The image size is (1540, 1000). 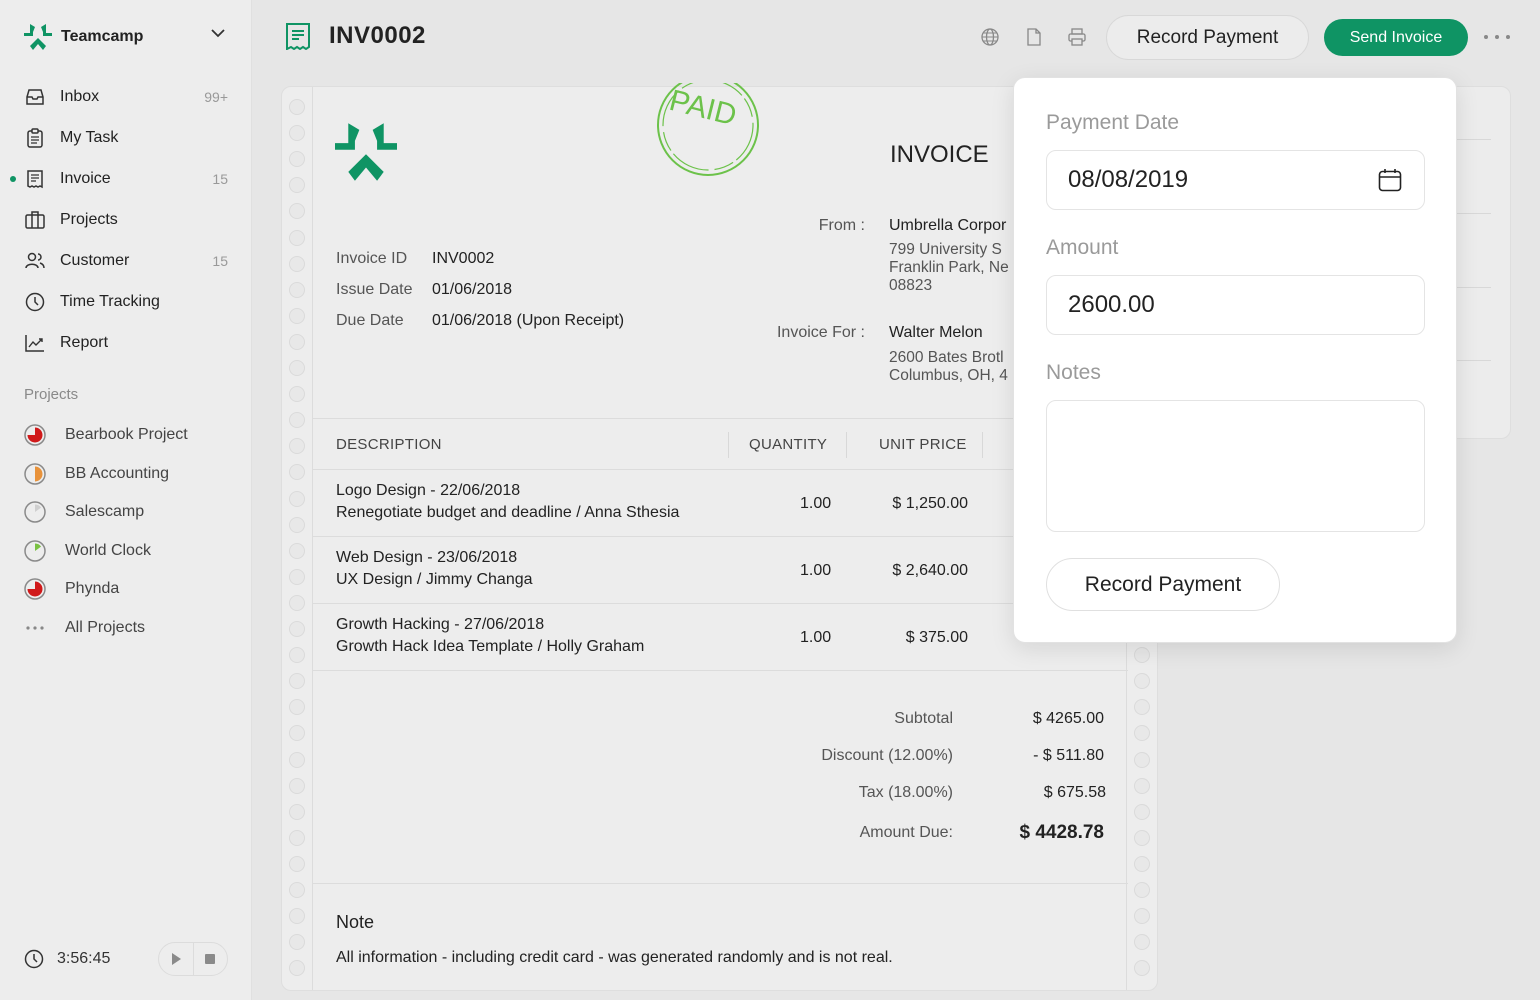 I want to click on sidebar-item-customer: Customer 15, so click(x=126, y=260).